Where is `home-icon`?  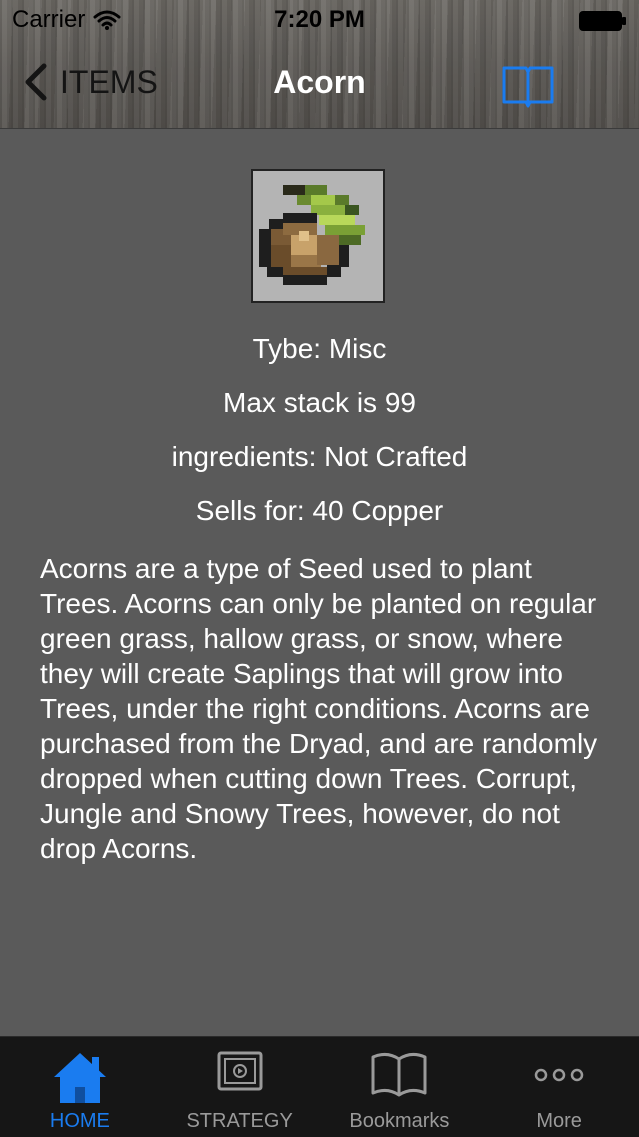
home-icon is located at coordinates (79, 1078).